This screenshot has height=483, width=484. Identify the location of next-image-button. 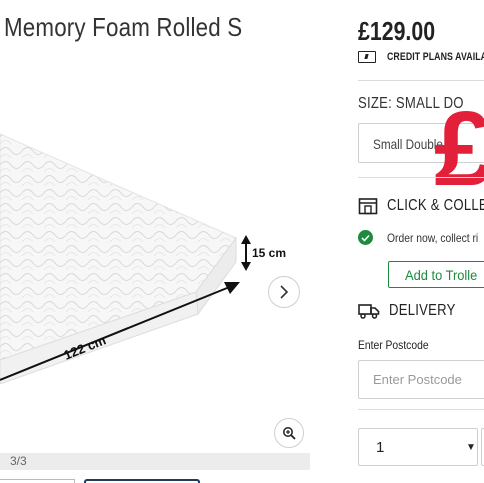
(284, 292).